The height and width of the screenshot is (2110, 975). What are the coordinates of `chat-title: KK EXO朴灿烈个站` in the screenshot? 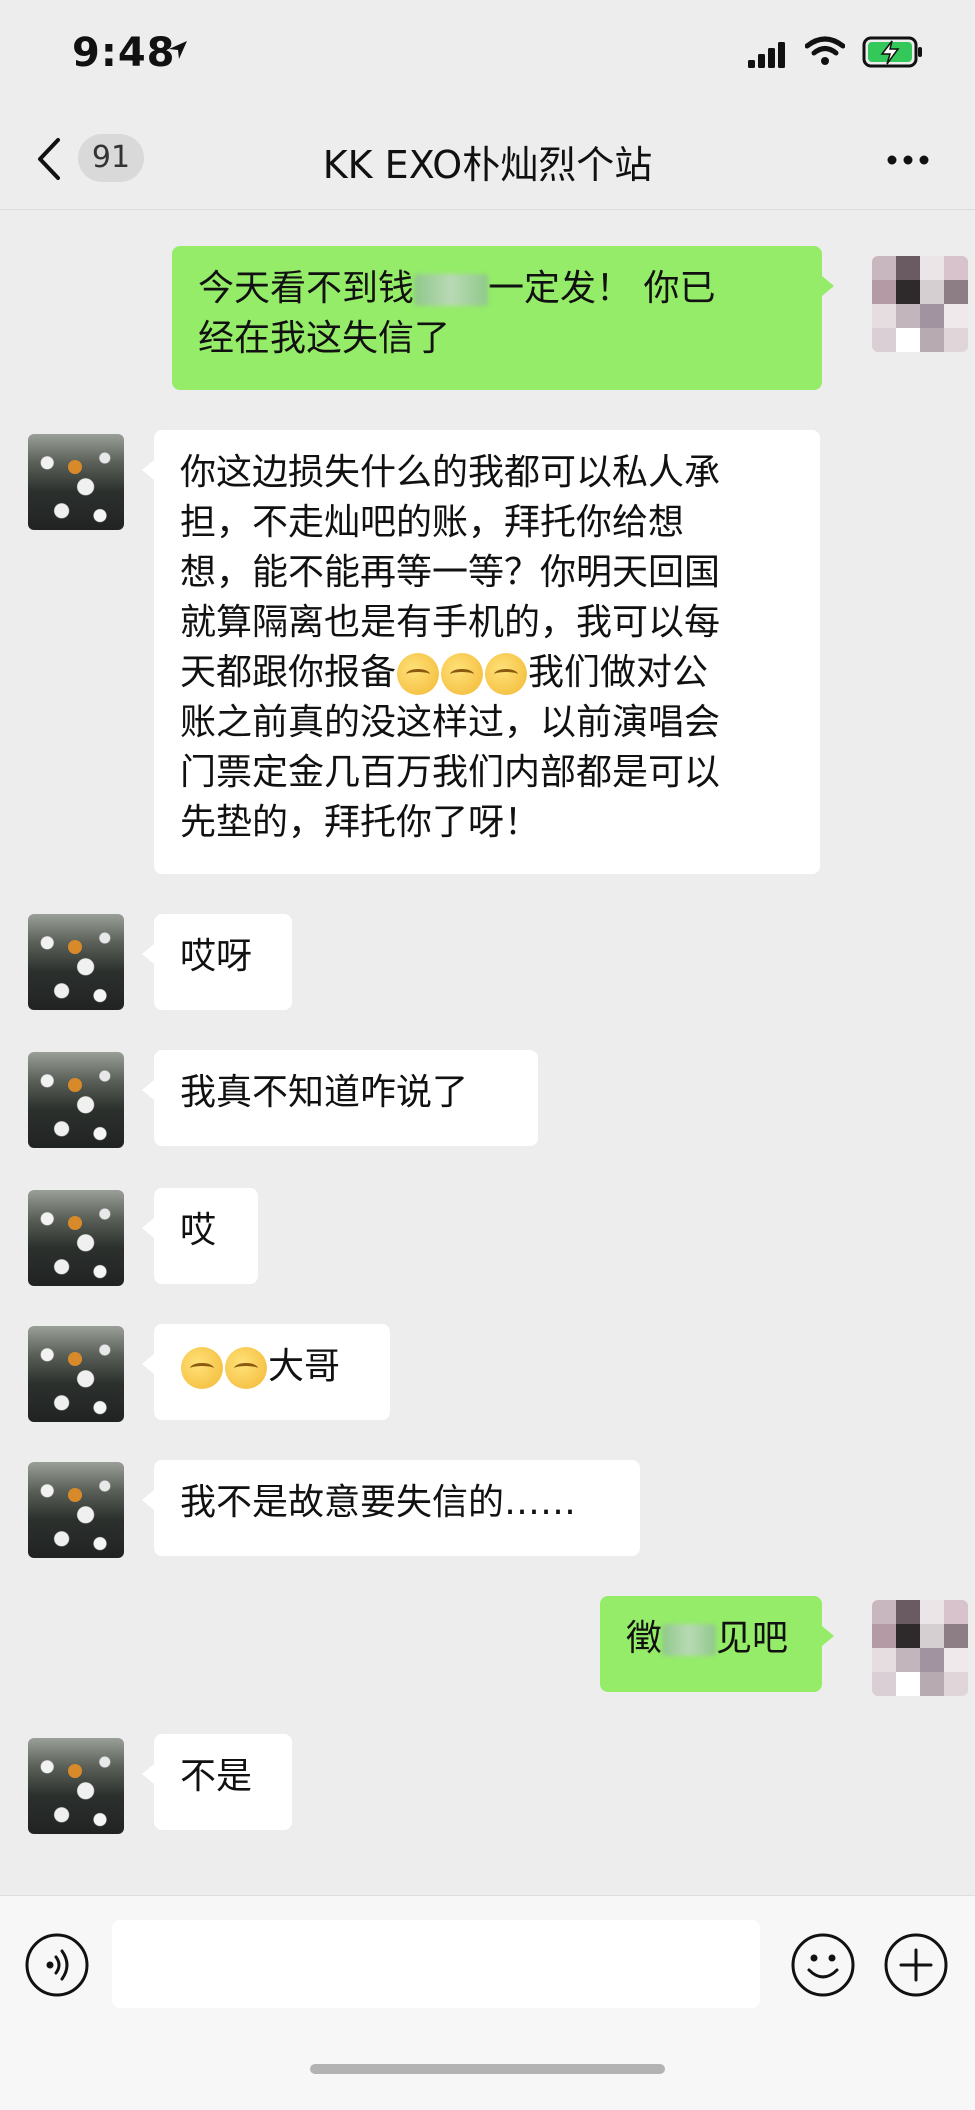 It's located at (487, 165).